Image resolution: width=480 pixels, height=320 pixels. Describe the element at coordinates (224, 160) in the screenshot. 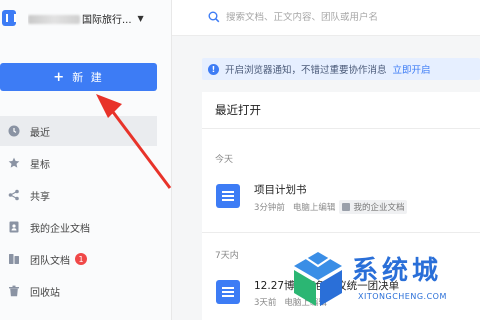

I see `group-label-today: 今天` at that location.